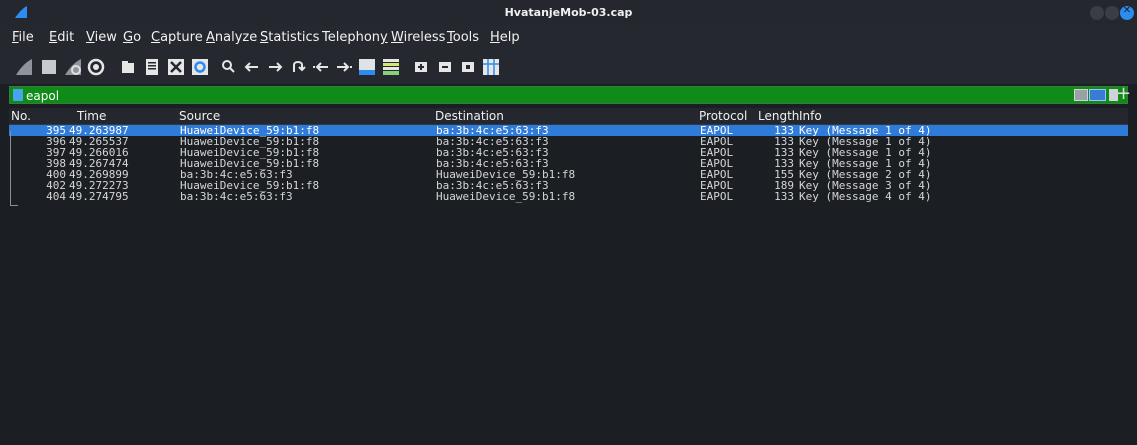 The width and height of the screenshot is (1137, 445). I want to click on packet-info: Key (Message 4 of 4), so click(865, 196).